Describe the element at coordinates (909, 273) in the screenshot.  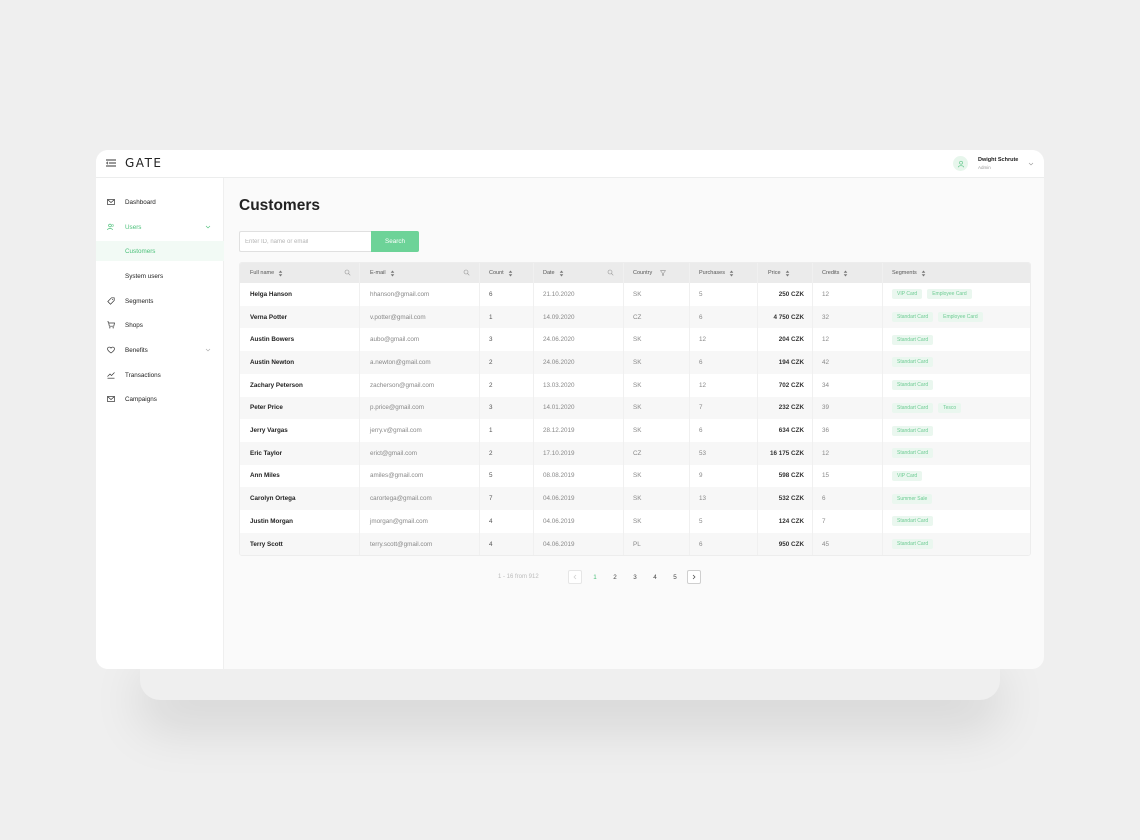
I see `column-header-segments: Segments` at that location.